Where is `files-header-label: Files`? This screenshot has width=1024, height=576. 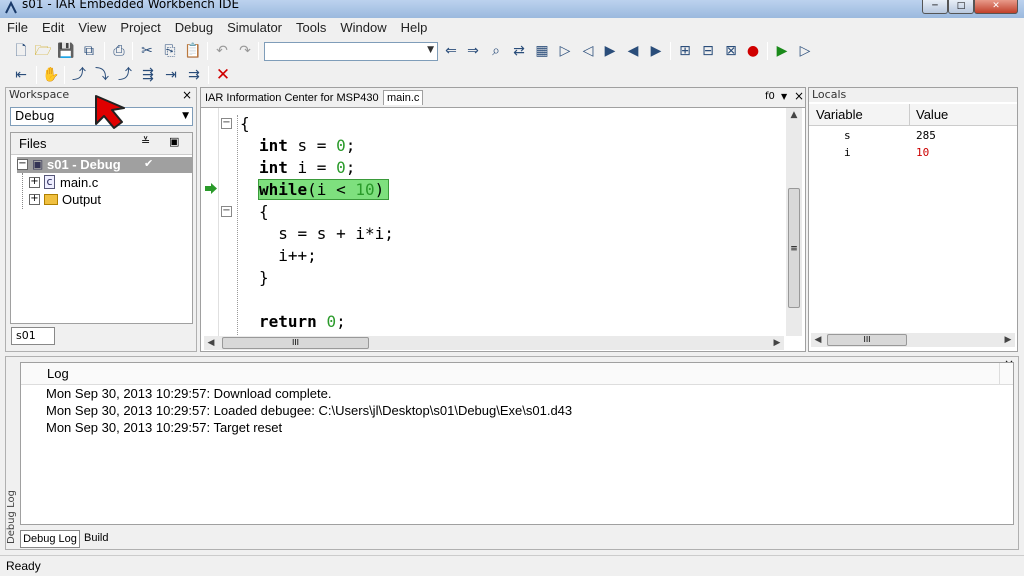 files-header-label: Files is located at coordinates (33, 143).